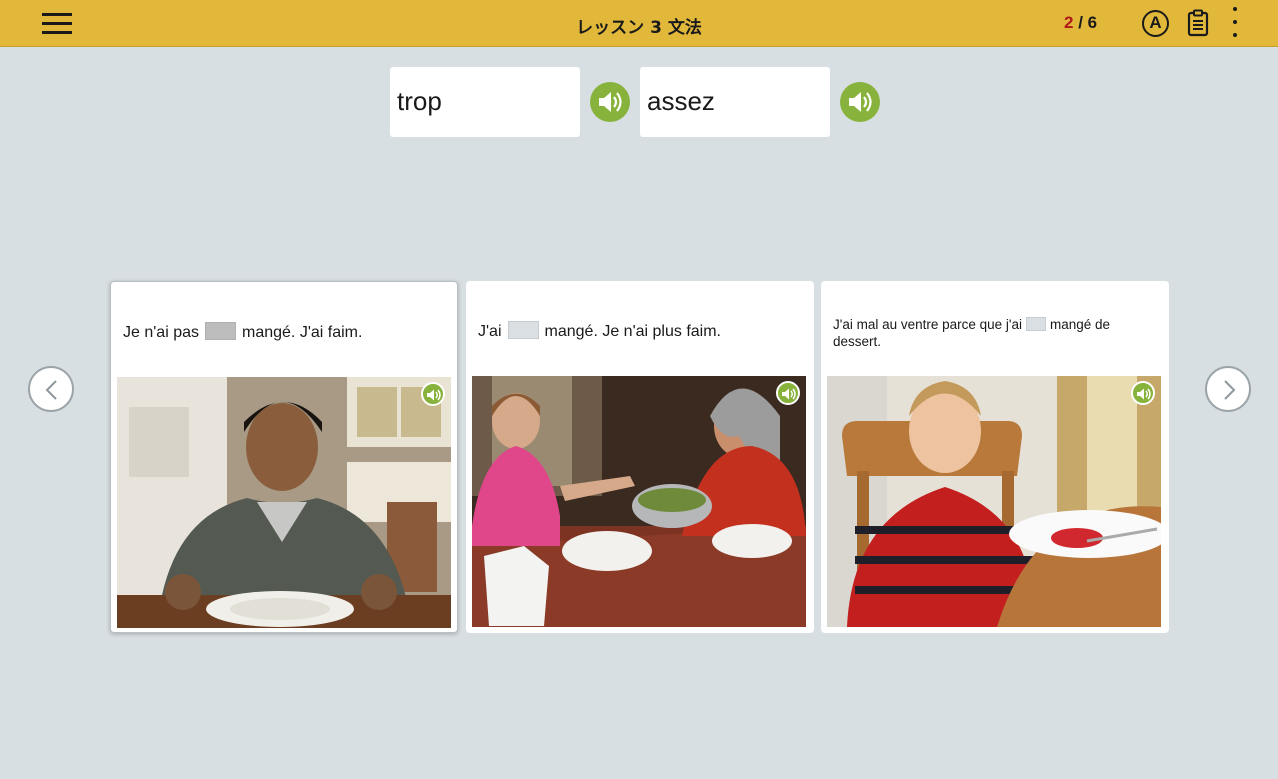 This screenshot has width=1278, height=779. I want to click on card-sentence: Je n'ai pas mangé. J'ai faim., so click(286, 333).